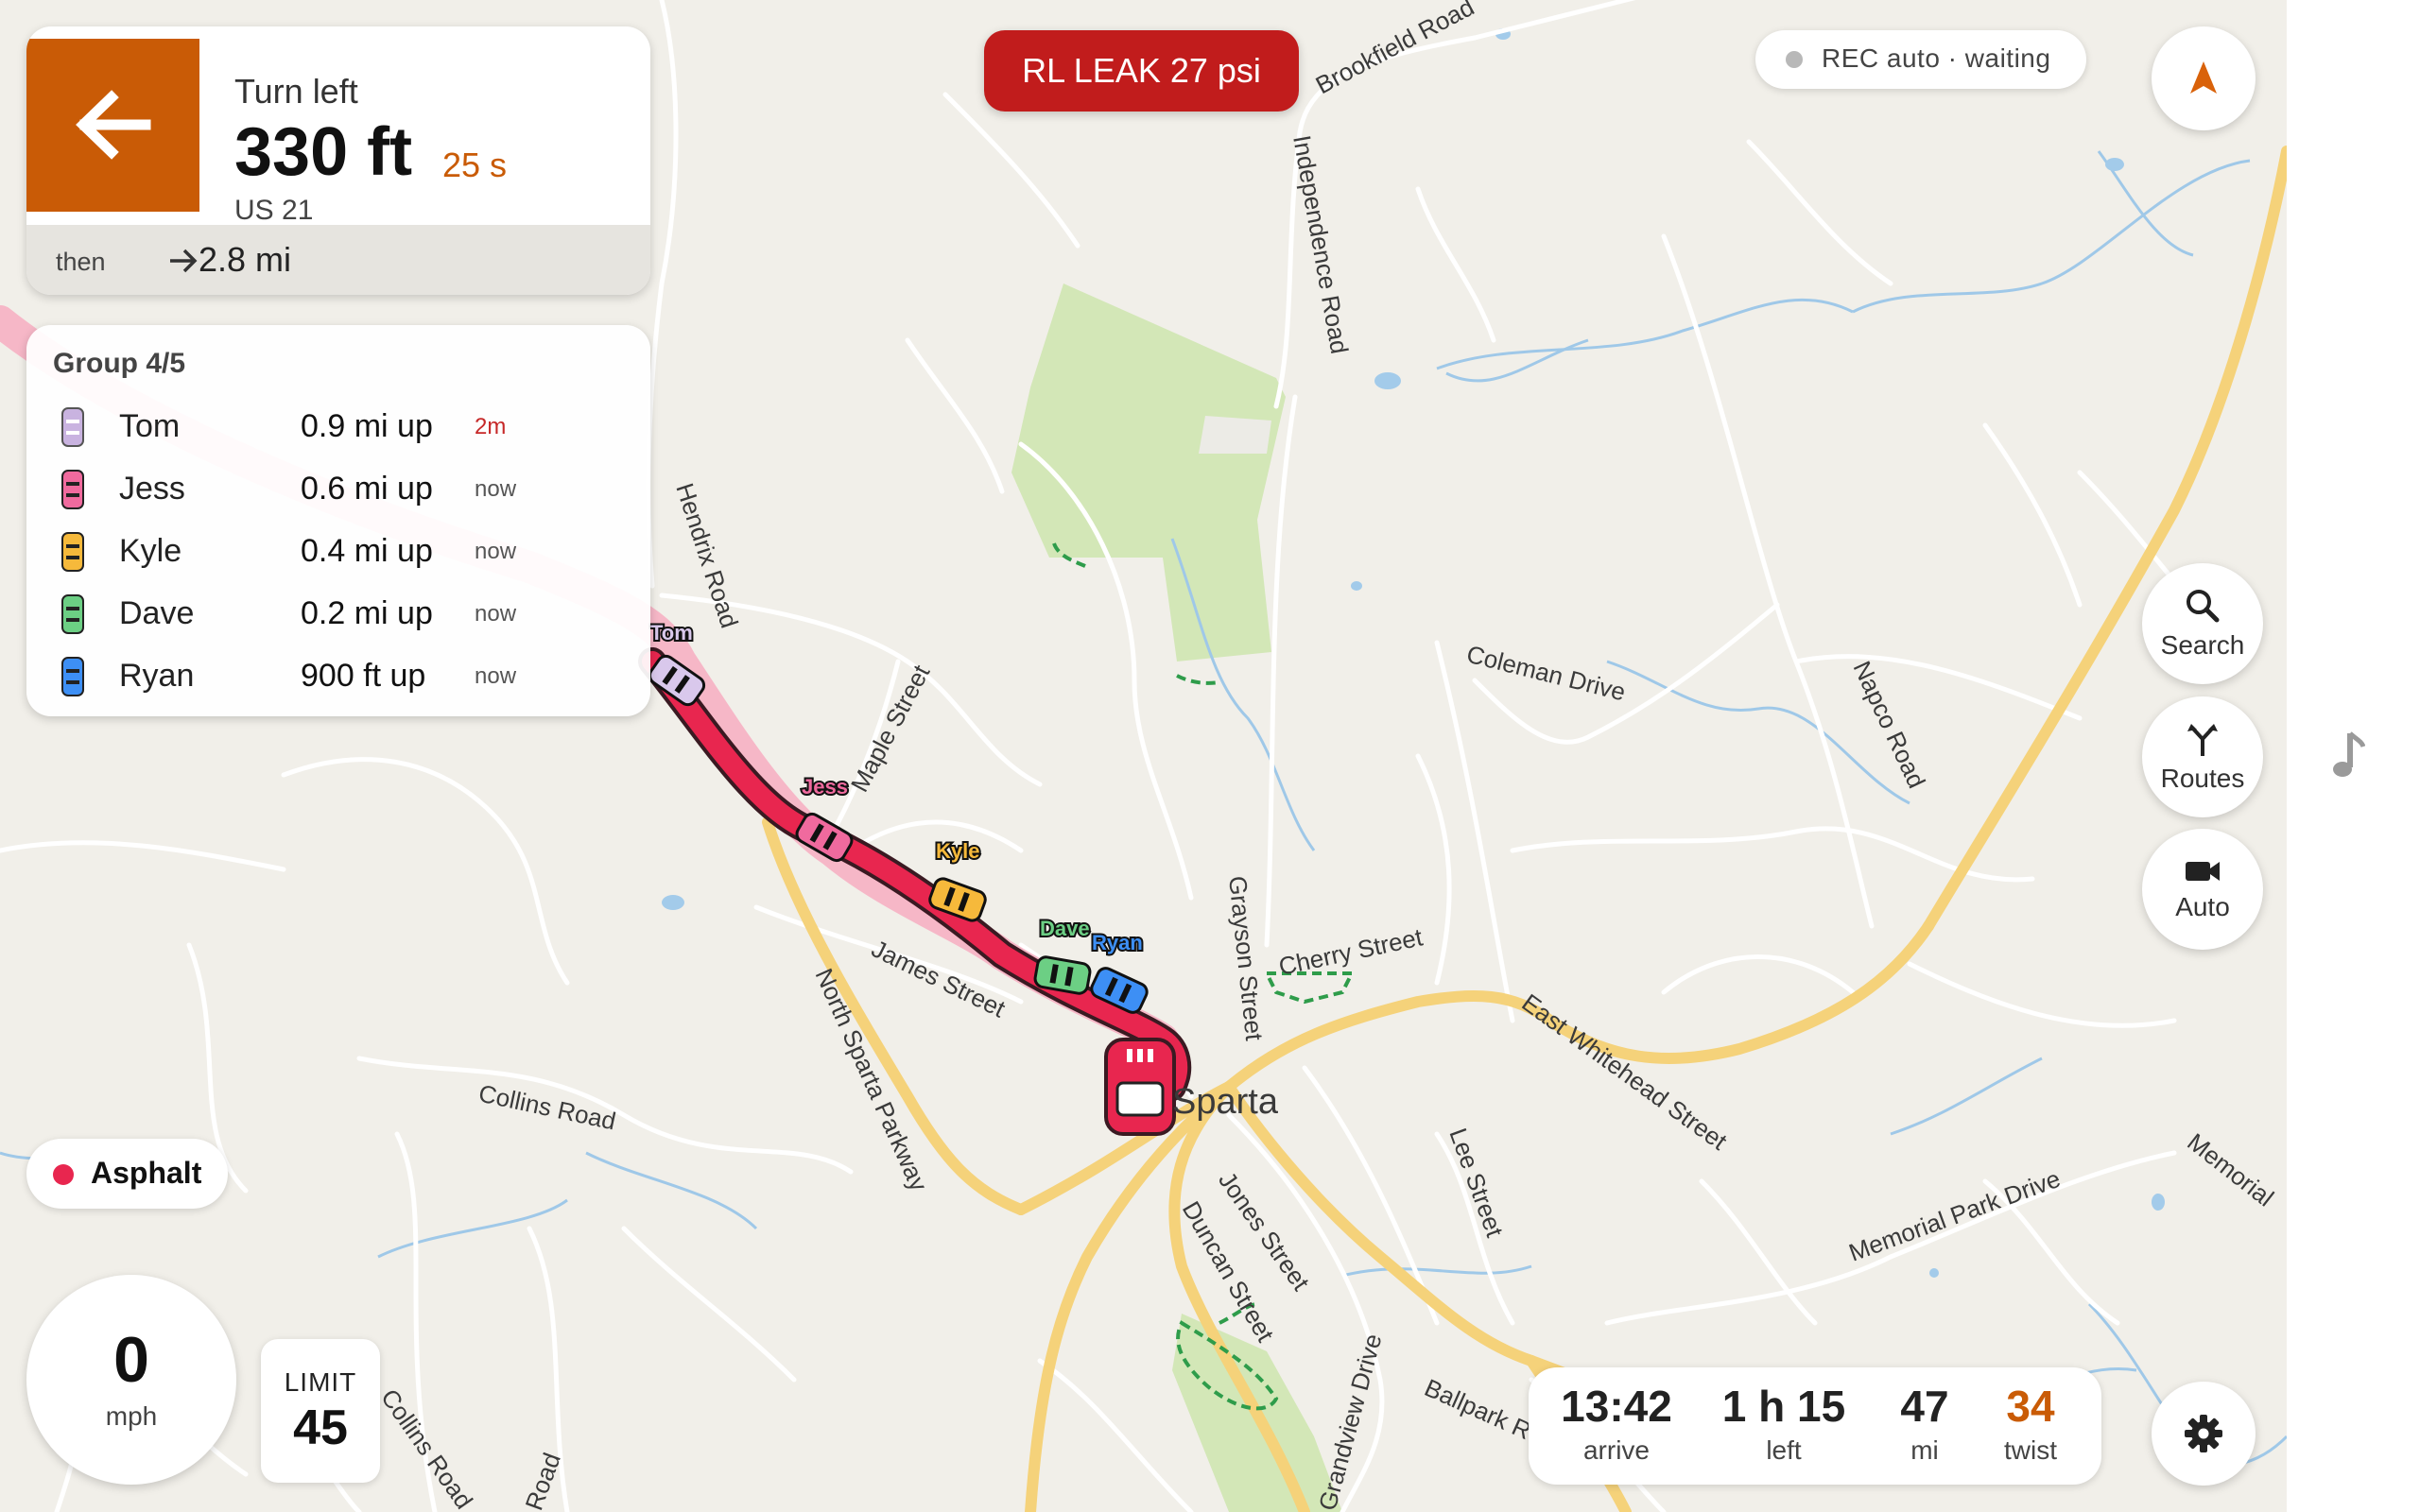  Describe the element at coordinates (671, 632) in the screenshot. I see `map-tag-tom: Tom` at that location.